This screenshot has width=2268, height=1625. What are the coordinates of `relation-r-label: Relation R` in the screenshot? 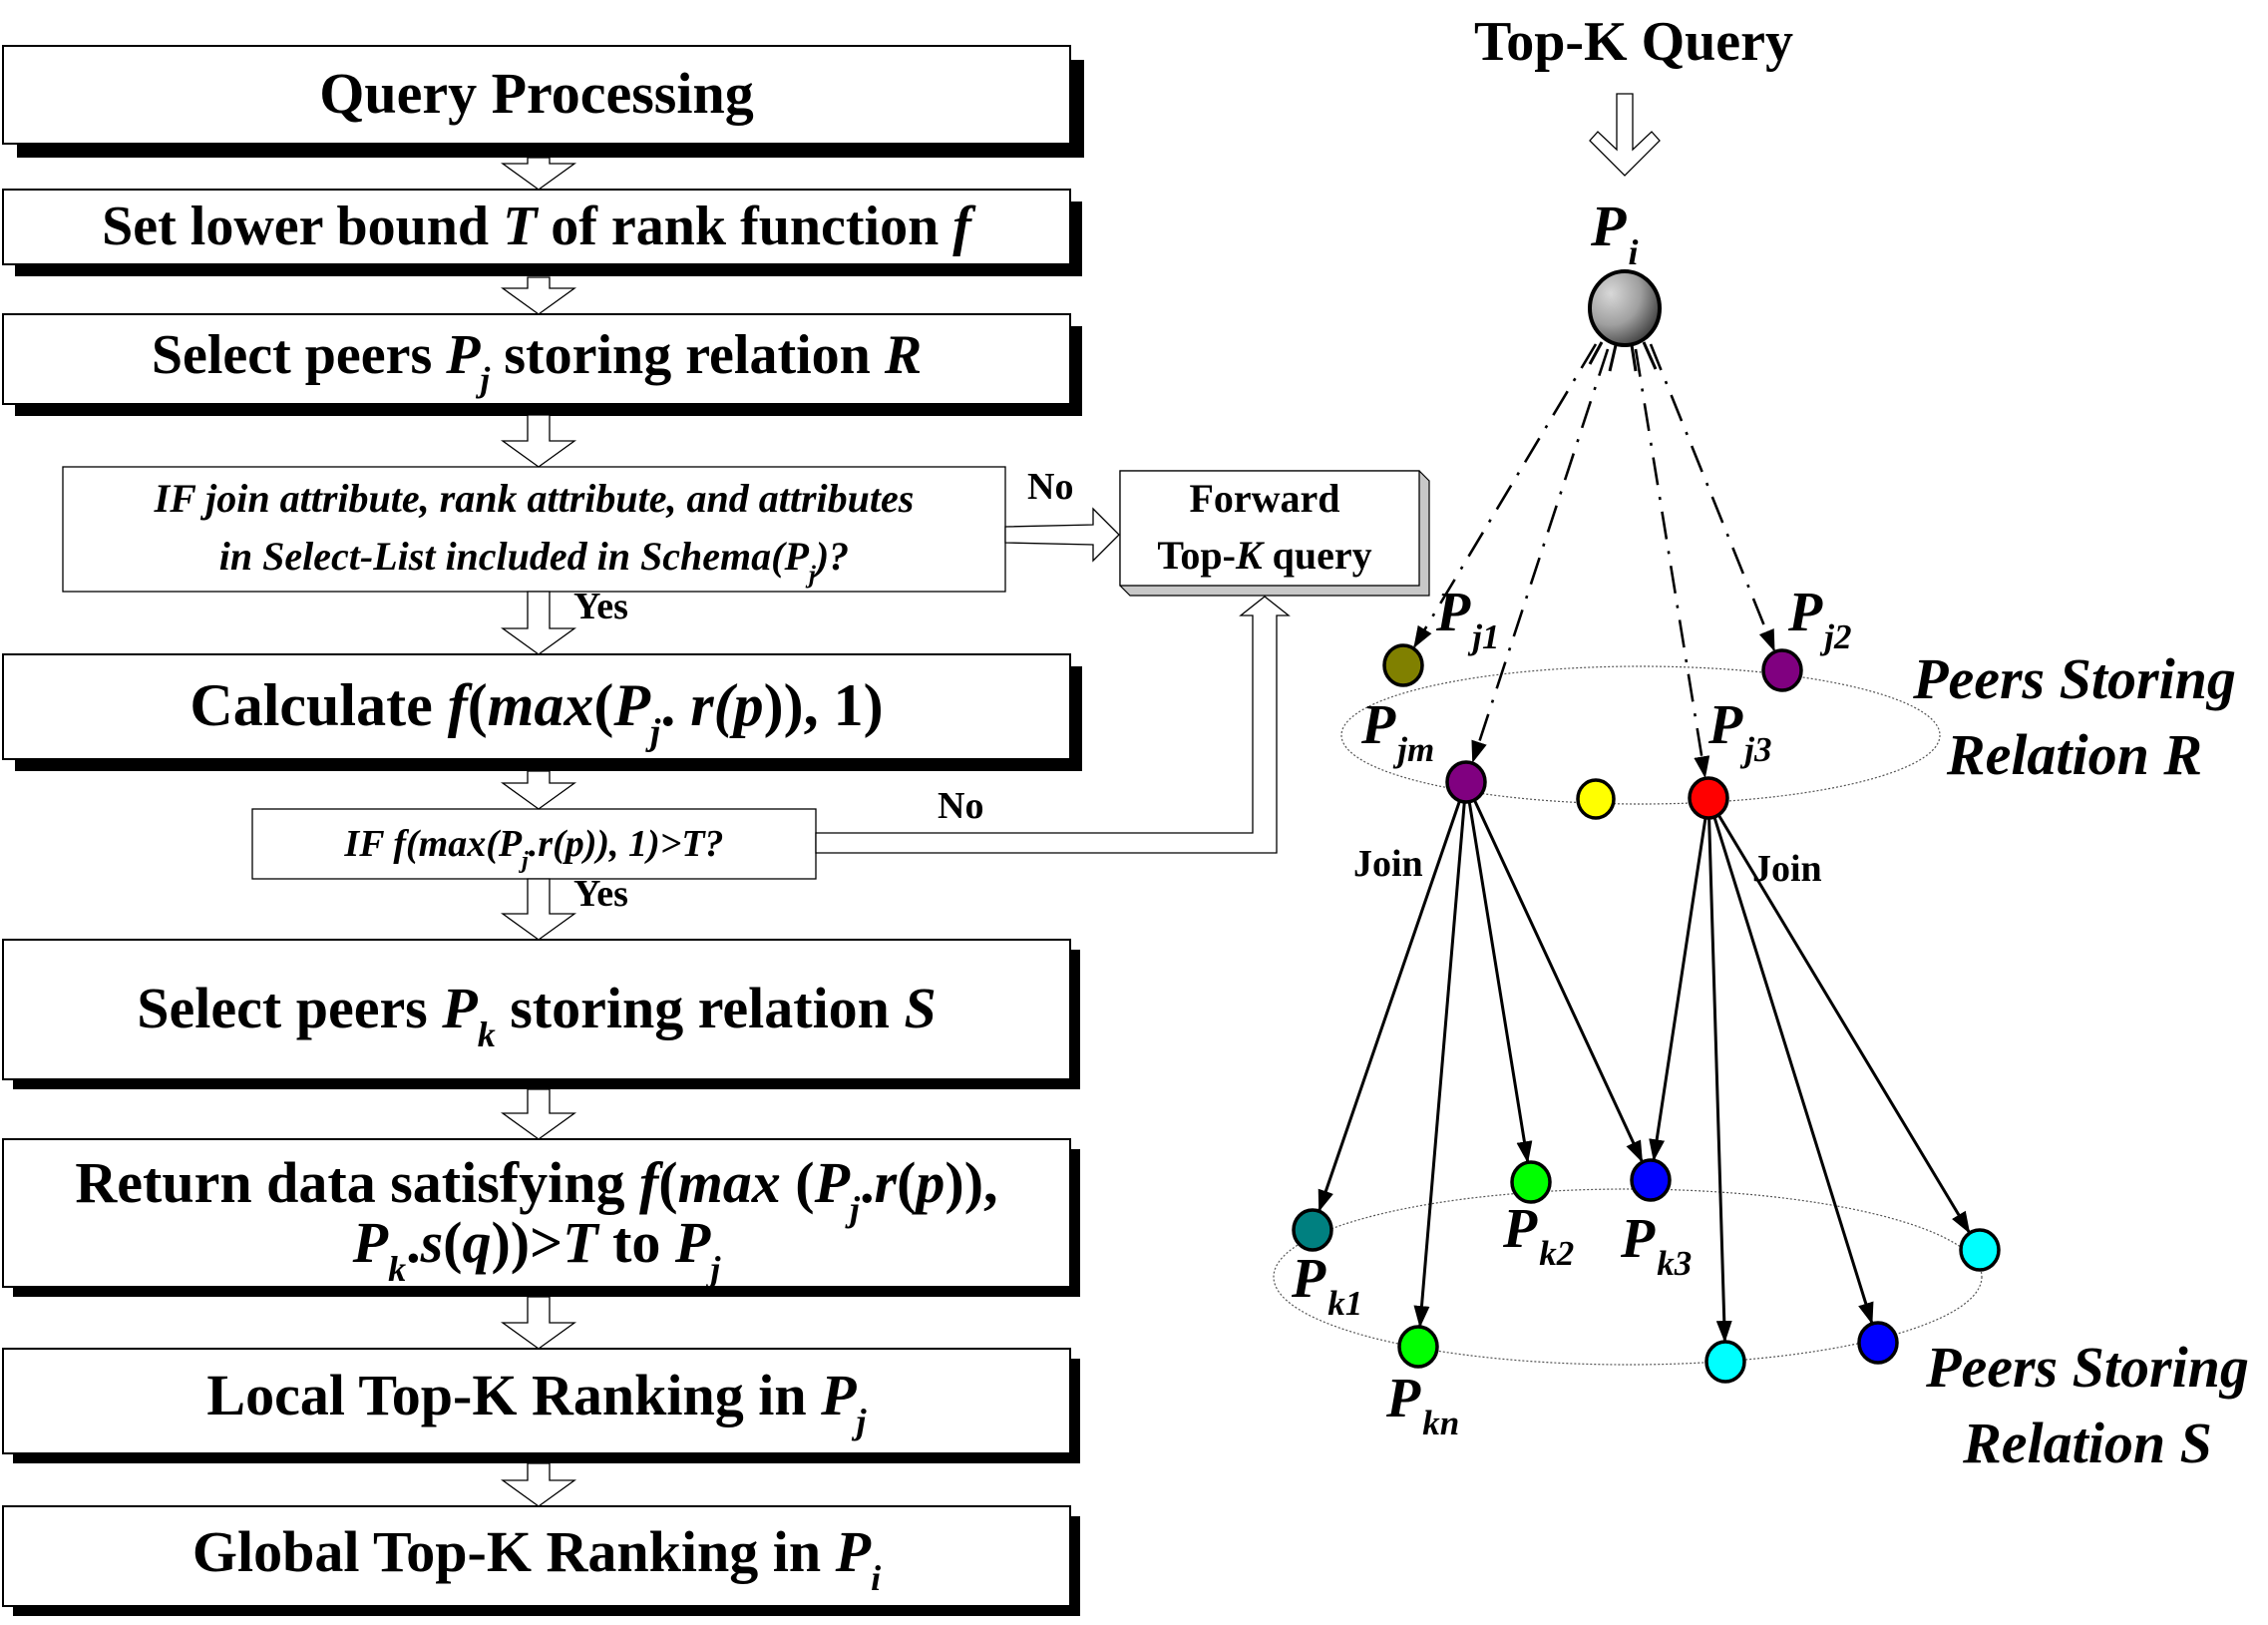 It's located at (2074, 754).